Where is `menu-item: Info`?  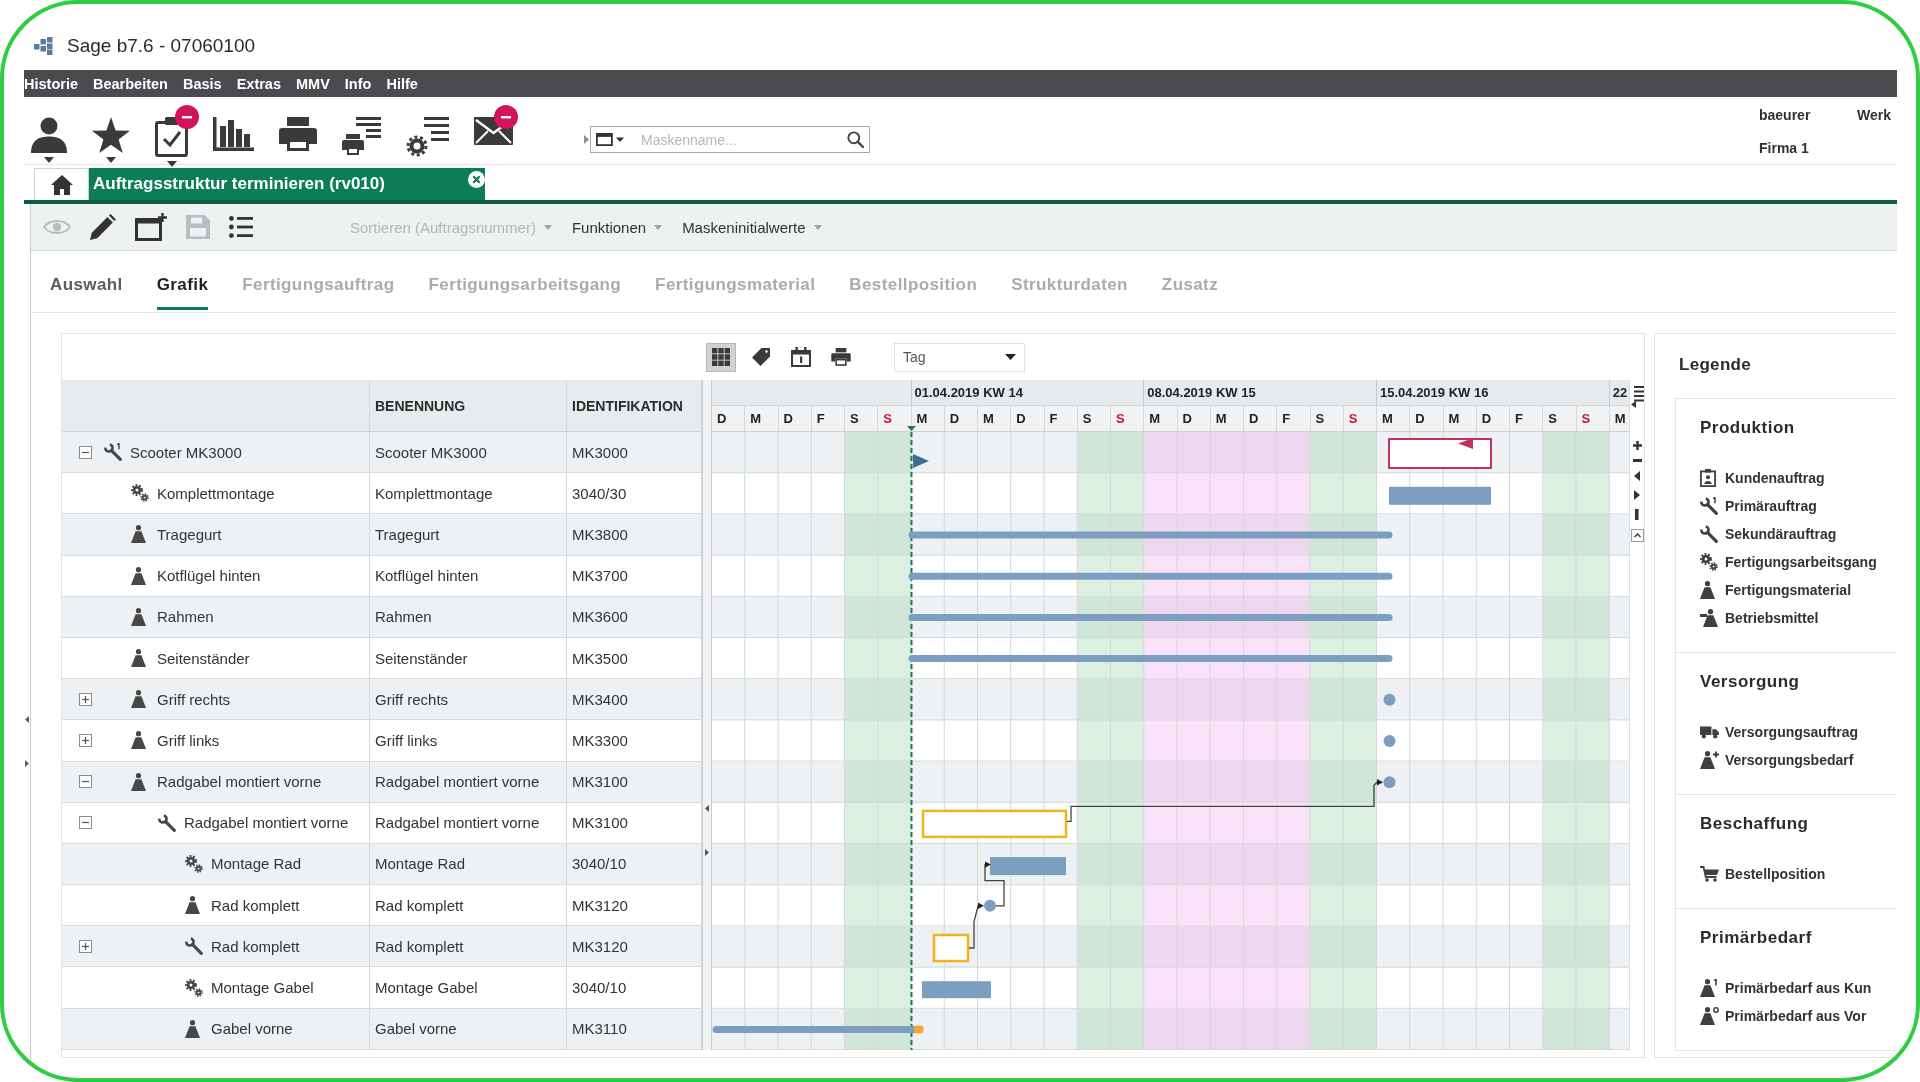
menu-item: Info is located at coordinates (358, 83).